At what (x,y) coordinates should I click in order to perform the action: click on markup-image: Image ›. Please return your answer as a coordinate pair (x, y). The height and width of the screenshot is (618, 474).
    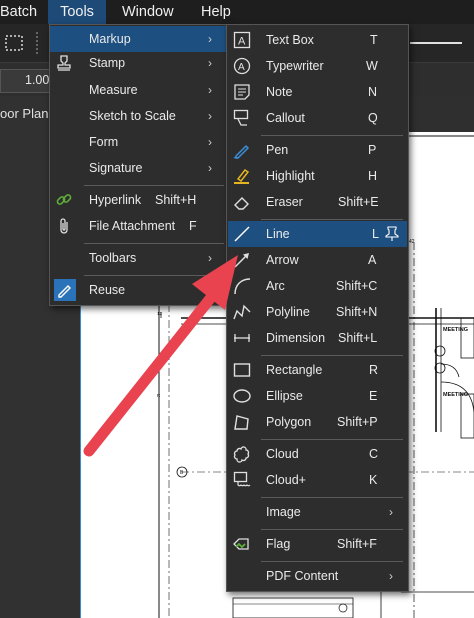
    Looking at the image, I should click on (317, 512).